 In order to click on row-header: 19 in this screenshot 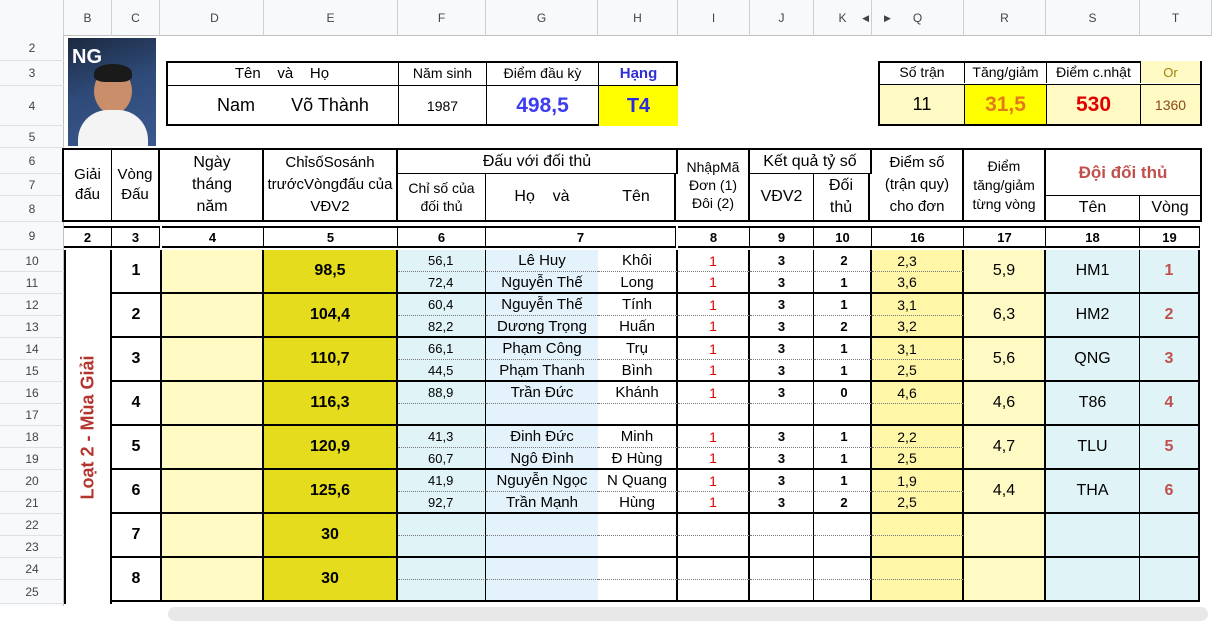, I will do `click(32, 459)`.